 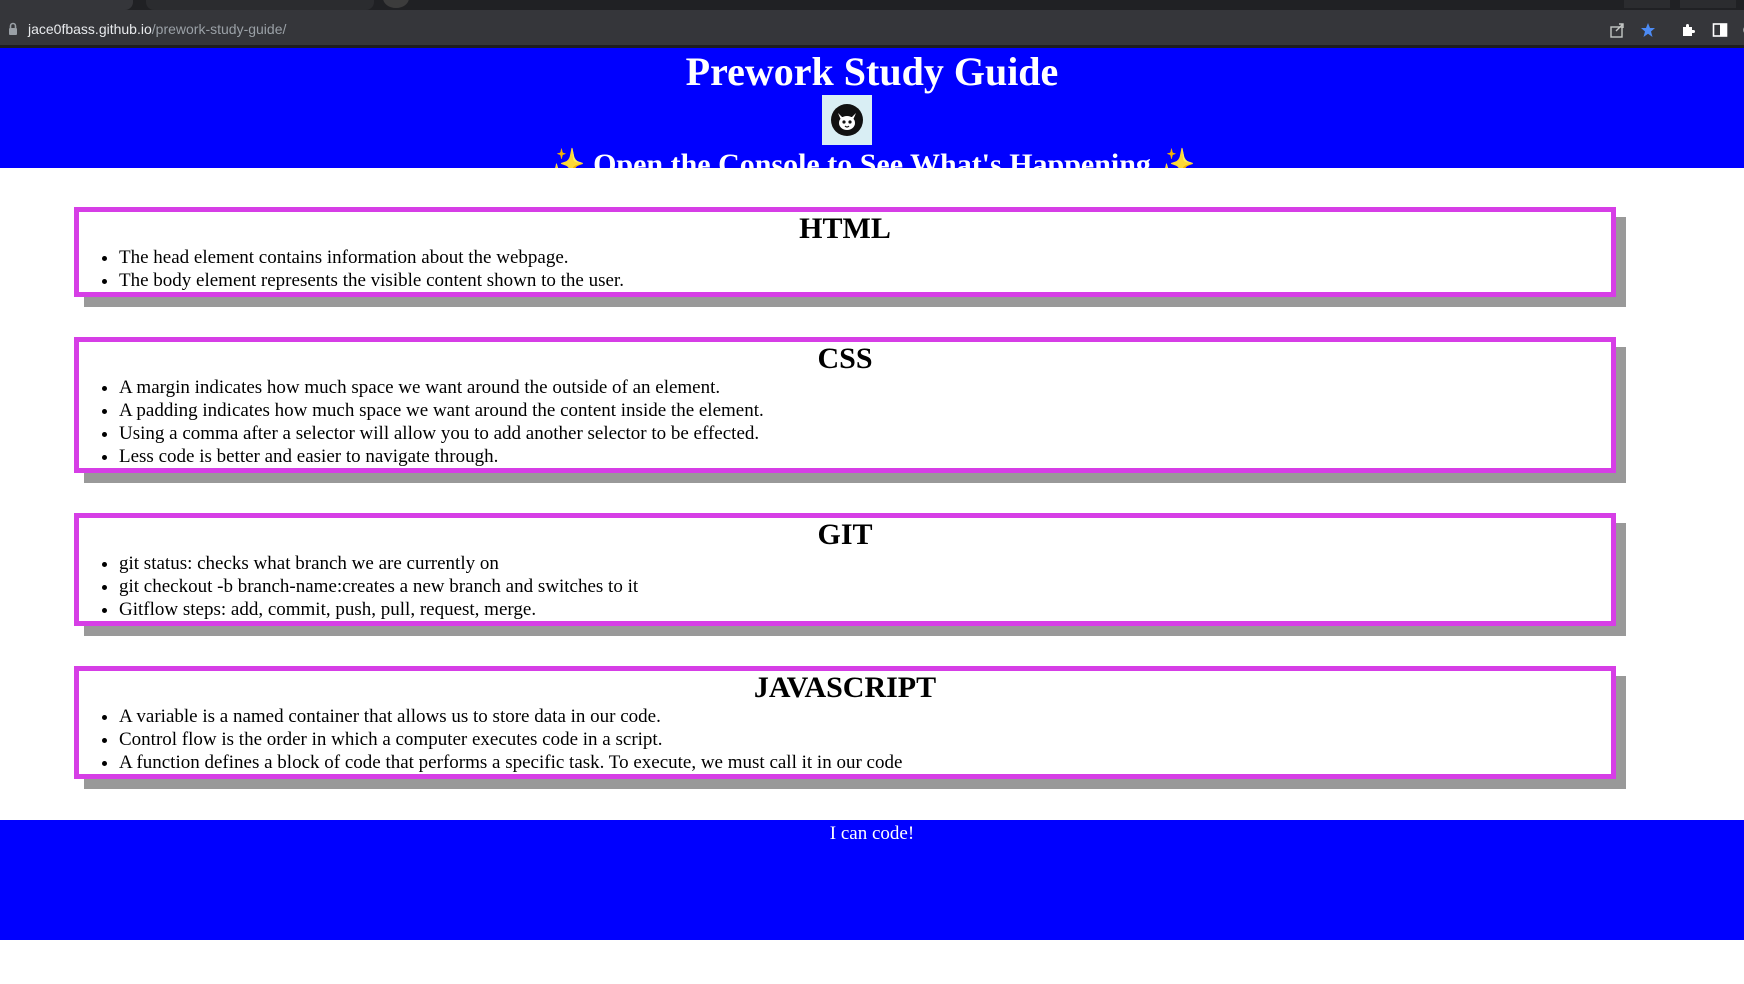 What do you see at coordinates (90, 29) in the screenshot?
I see `url-host: jace0fbass.github.io` at bounding box center [90, 29].